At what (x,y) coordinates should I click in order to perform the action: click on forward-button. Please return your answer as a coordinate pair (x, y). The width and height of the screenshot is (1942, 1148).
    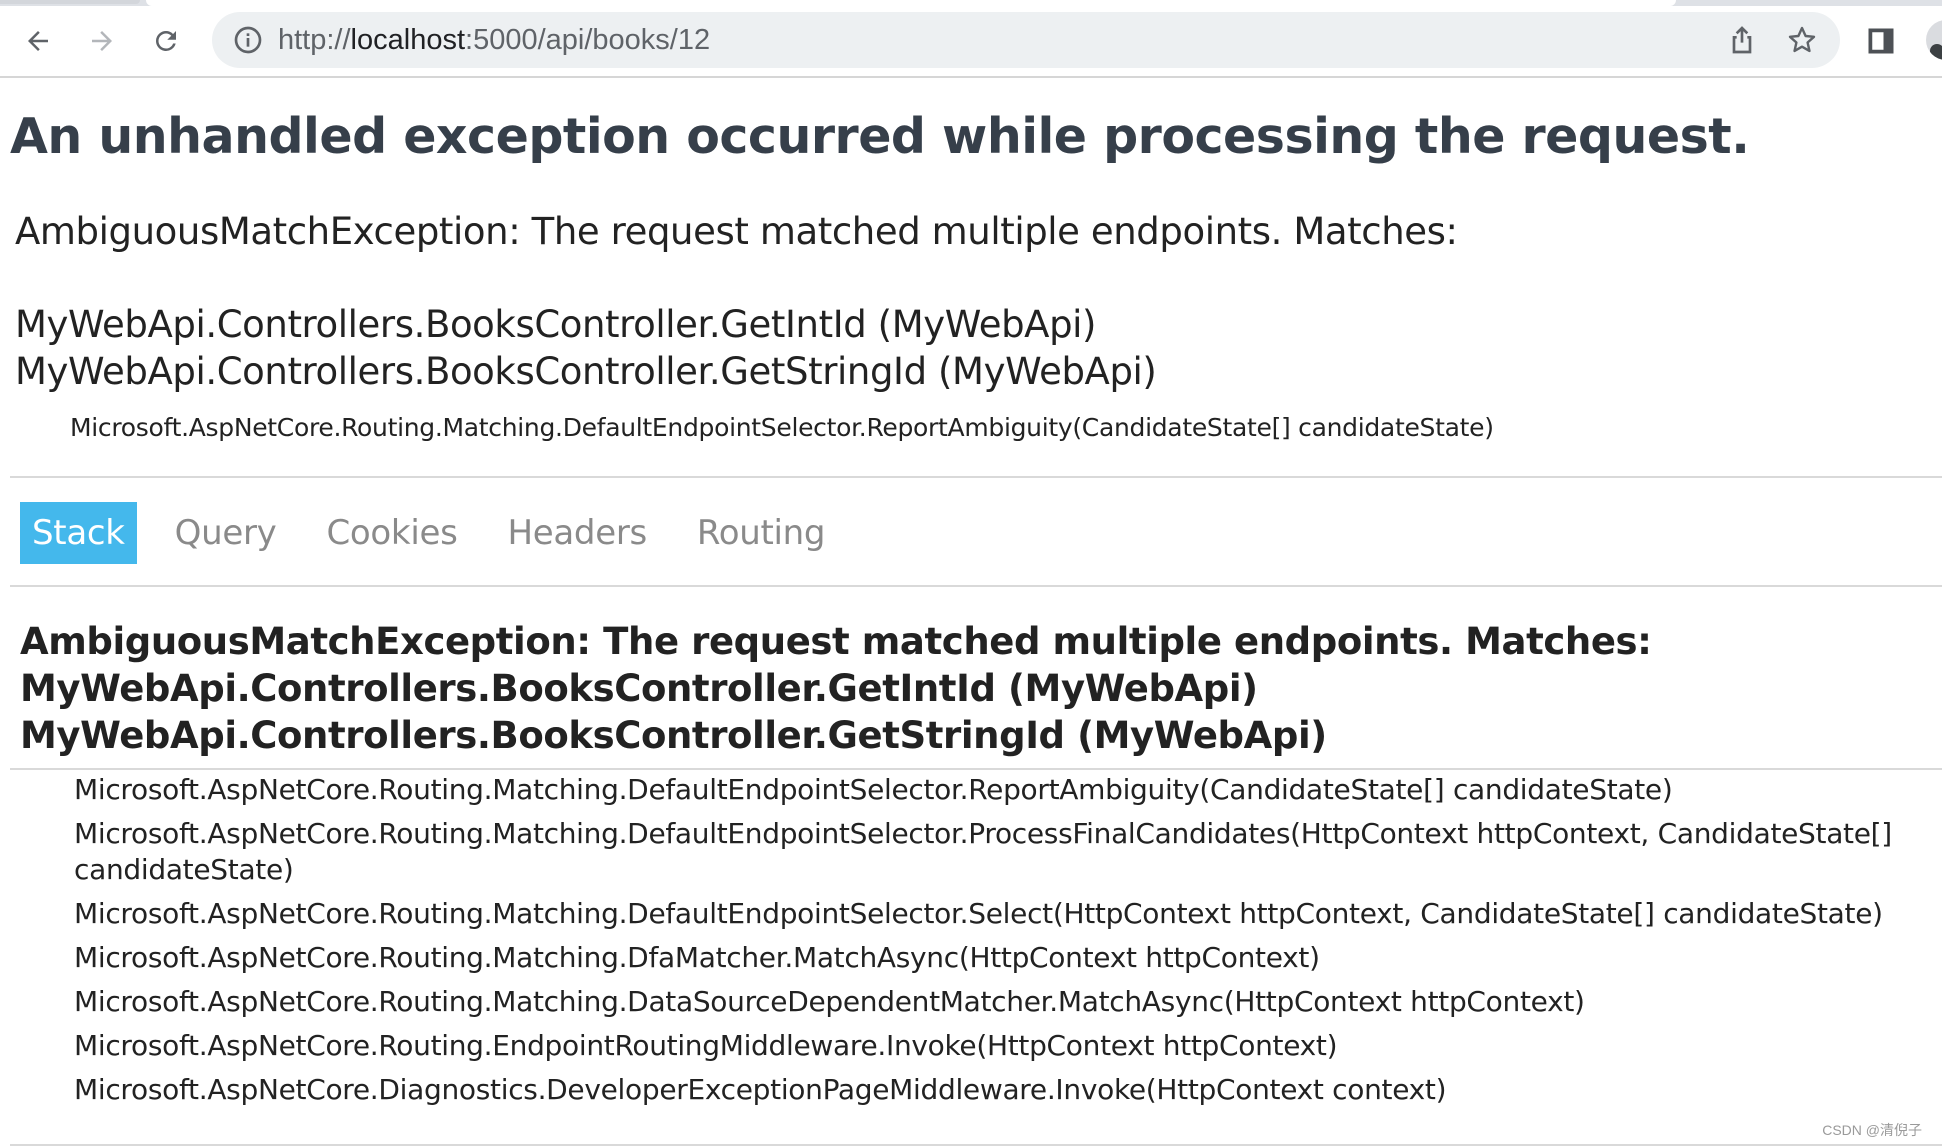
    Looking at the image, I should click on (102, 41).